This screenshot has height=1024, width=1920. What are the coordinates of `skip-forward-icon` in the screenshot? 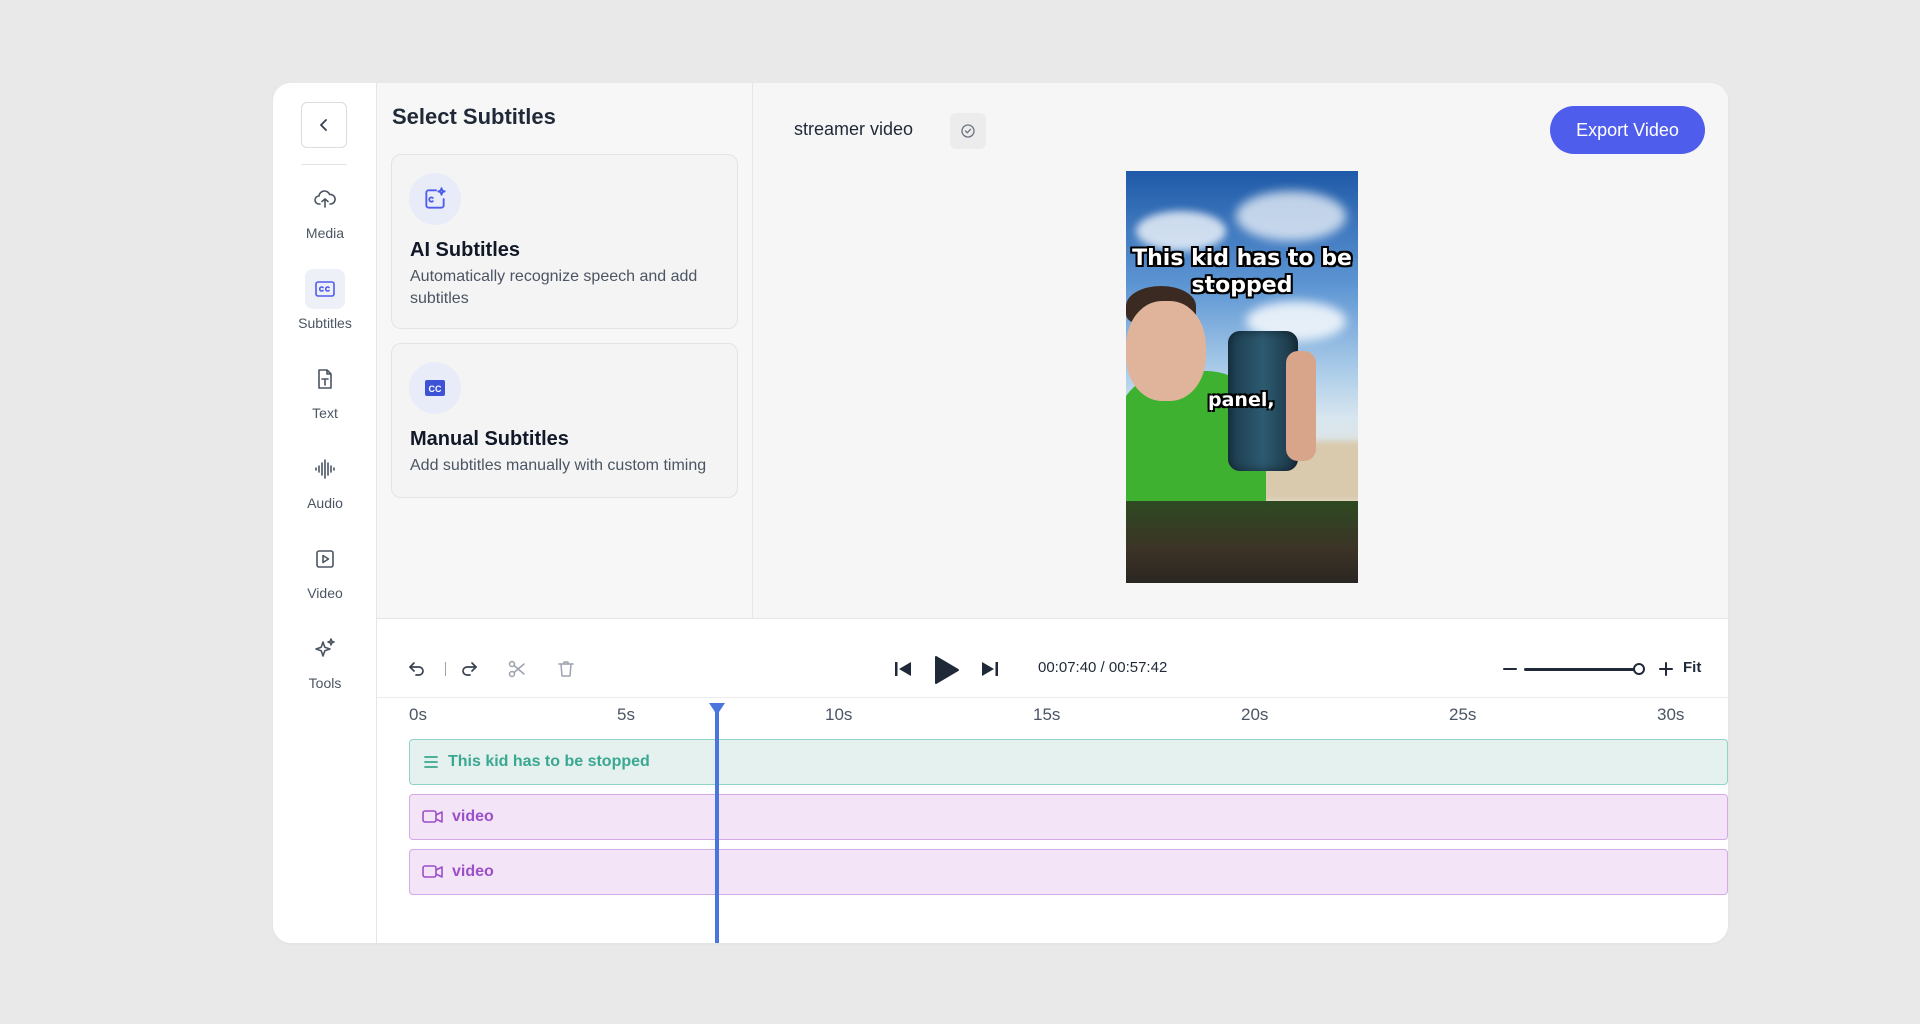 It's located at (990, 669).